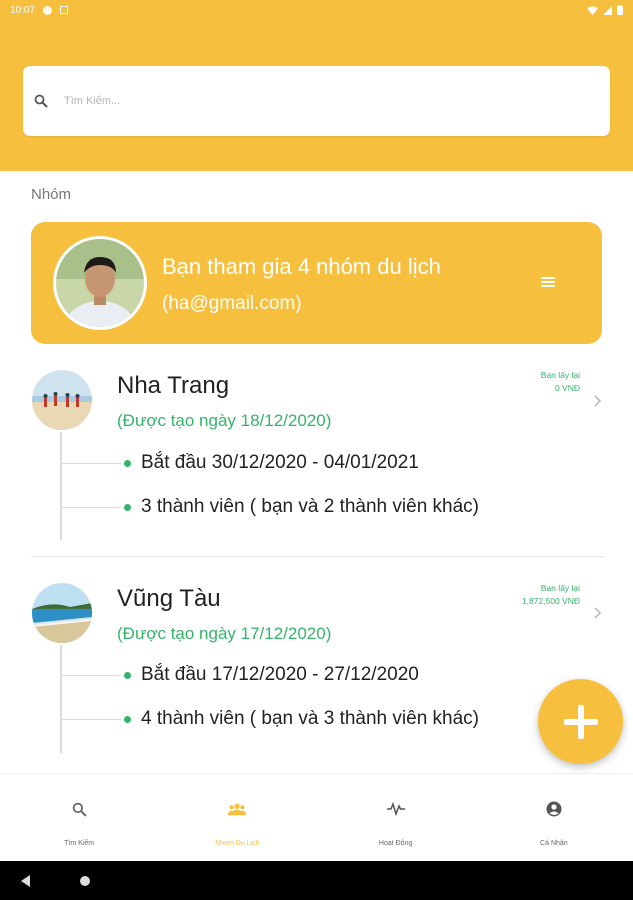 Image resolution: width=633 pixels, height=900 pixels. Describe the element at coordinates (85, 881) in the screenshot. I see `home-icon` at that location.